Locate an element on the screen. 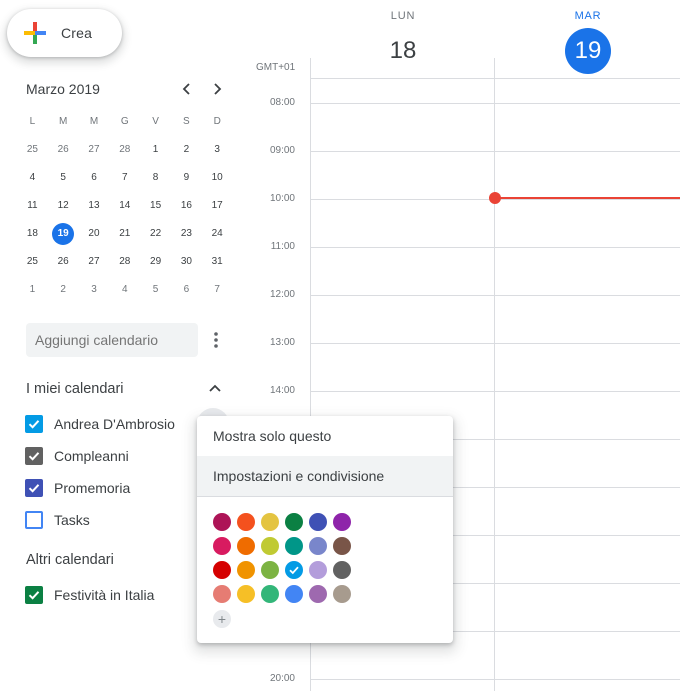 The height and width of the screenshot is (691, 680). calendar-item: Festività in Italia is located at coordinates (89, 595).